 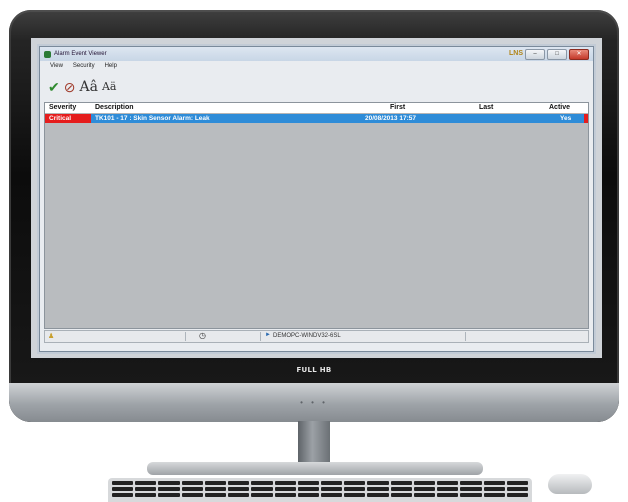 I want to click on monitor-brand-label: FULL HB, so click(x=314, y=370).